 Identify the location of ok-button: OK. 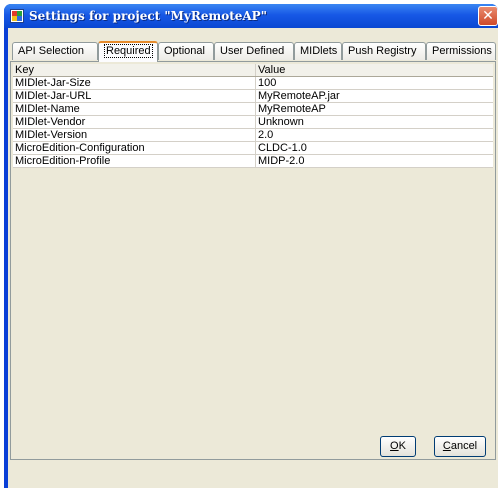
(398, 446).